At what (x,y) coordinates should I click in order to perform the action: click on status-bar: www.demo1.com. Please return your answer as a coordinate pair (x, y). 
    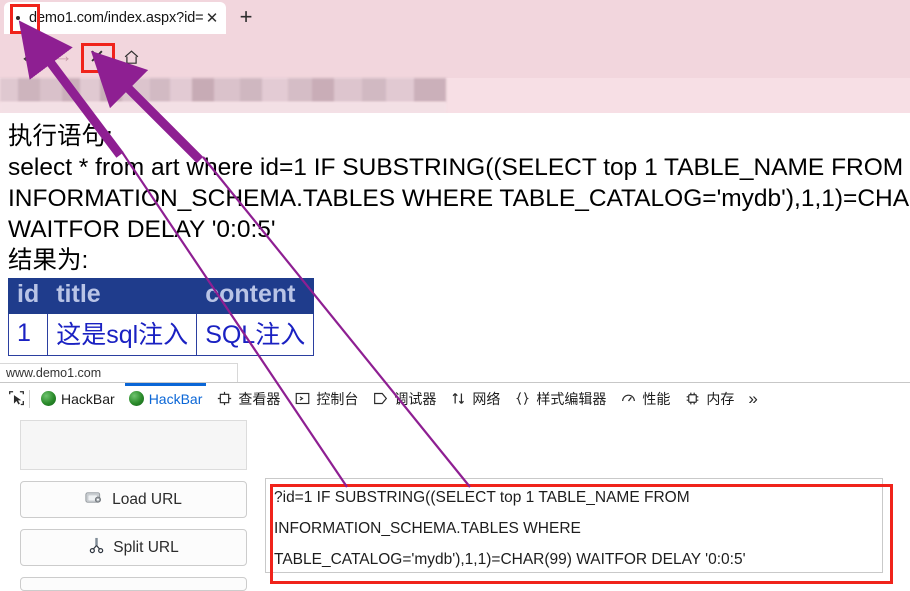
    Looking at the image, I should click on (119, 373).